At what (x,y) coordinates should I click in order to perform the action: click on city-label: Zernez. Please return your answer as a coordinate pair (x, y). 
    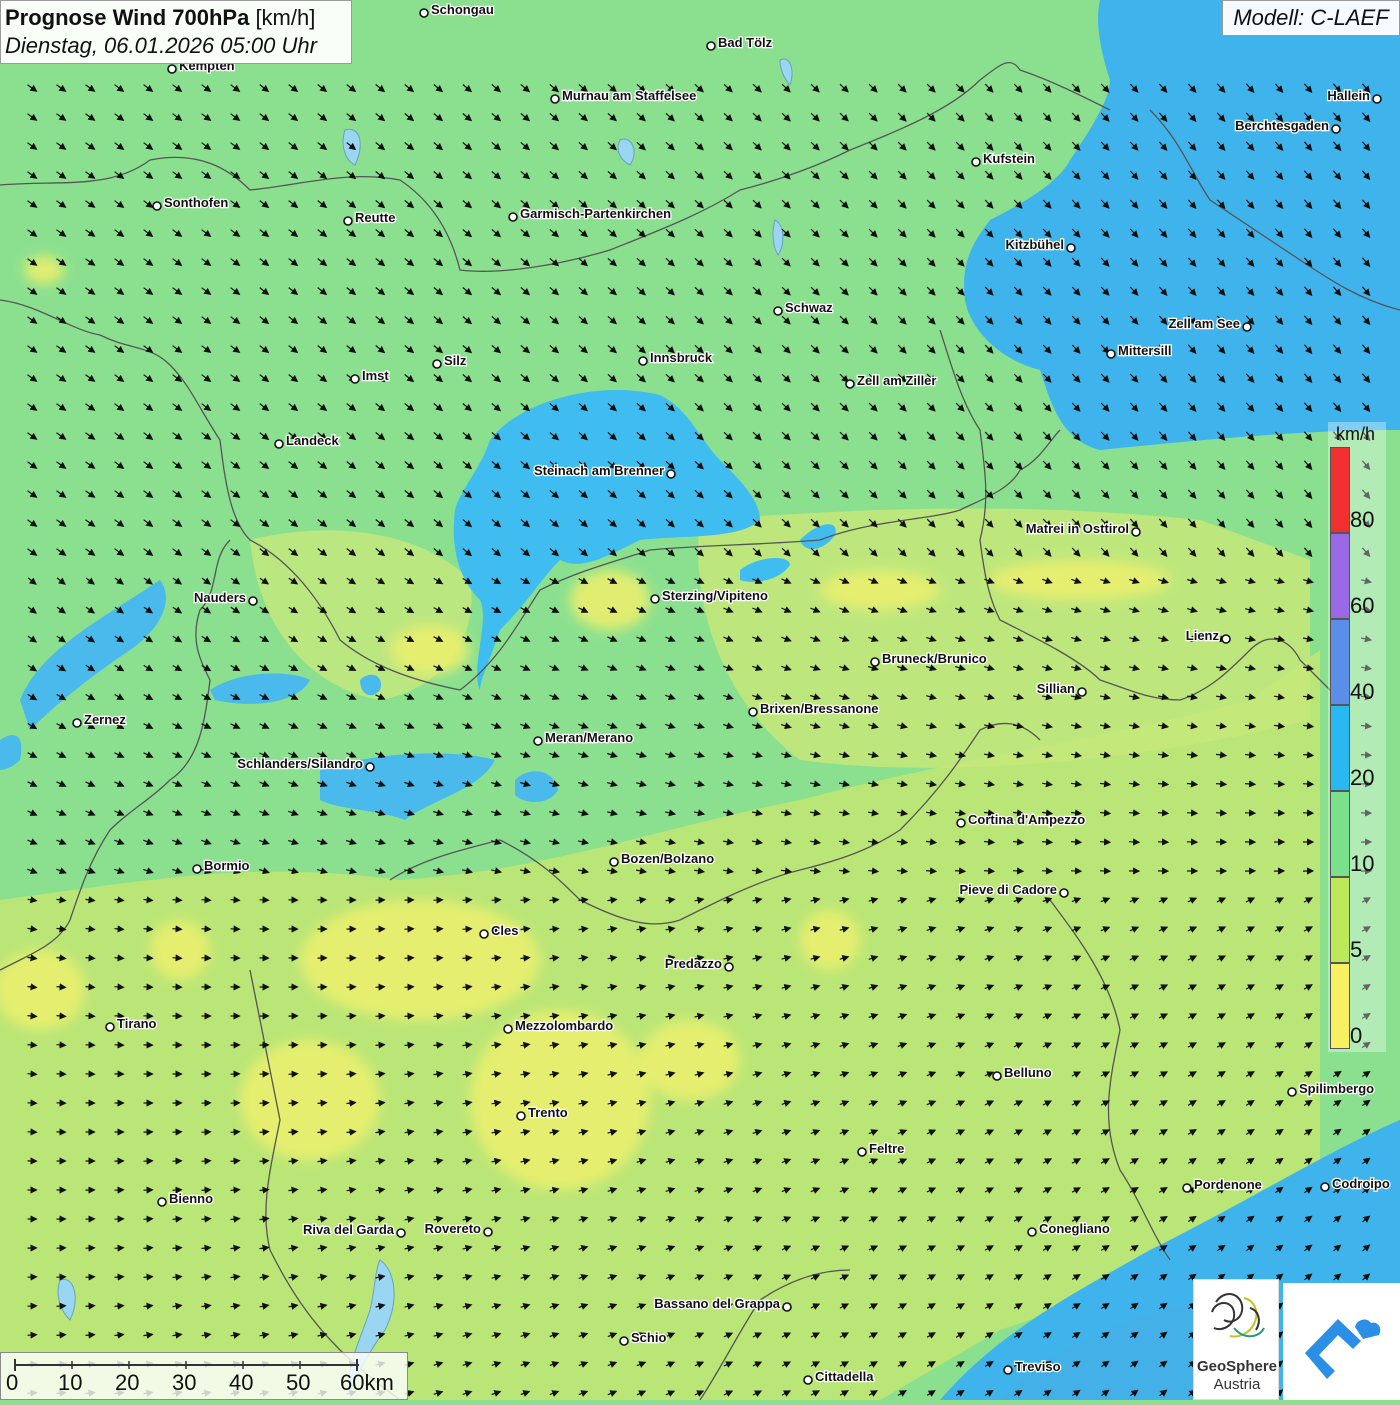
    Looking at the image, I should click on (105, 719).